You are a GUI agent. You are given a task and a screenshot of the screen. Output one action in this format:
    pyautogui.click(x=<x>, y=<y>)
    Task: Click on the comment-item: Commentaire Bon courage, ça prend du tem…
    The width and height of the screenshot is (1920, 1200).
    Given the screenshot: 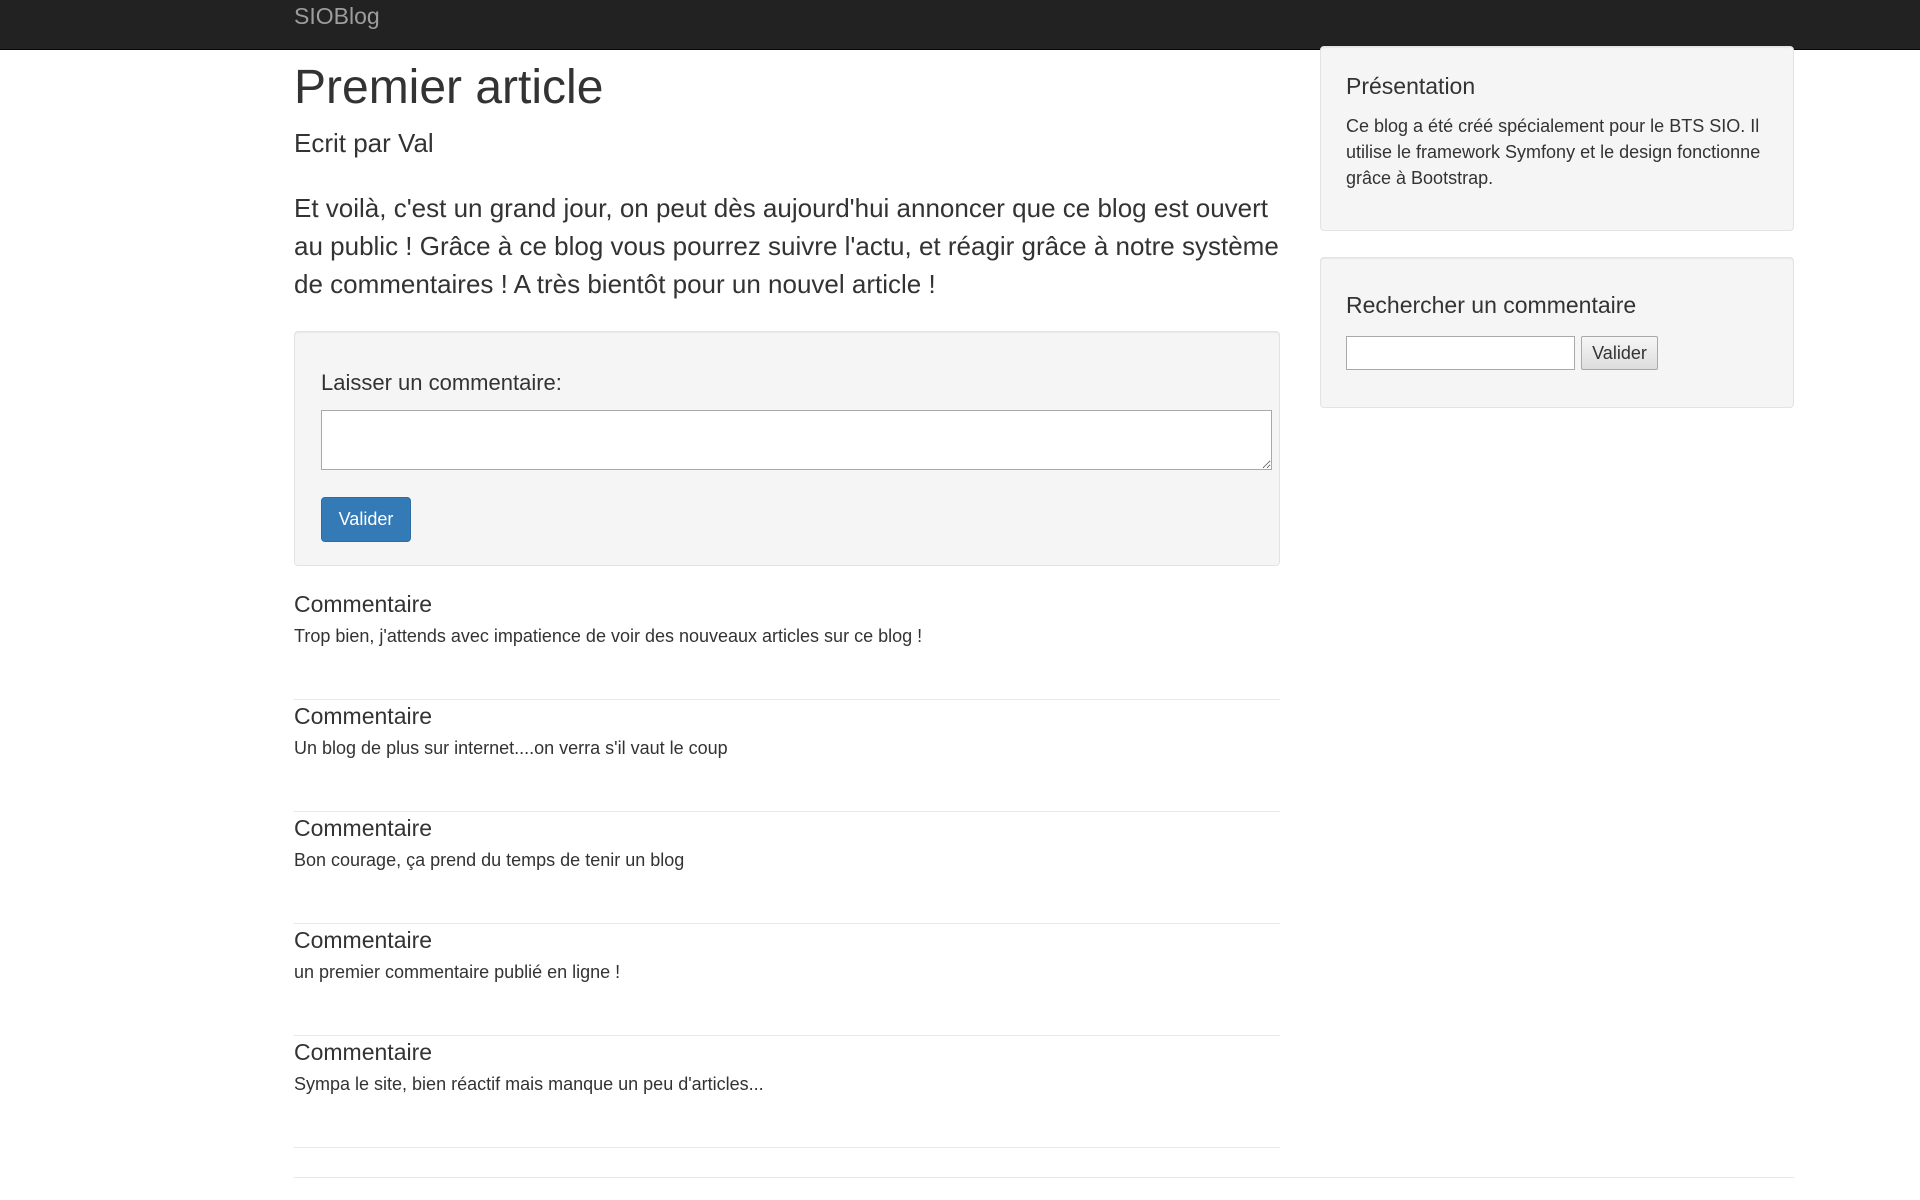 What is the action you would take?
    pyautogui.click(x=787, y=868)
    